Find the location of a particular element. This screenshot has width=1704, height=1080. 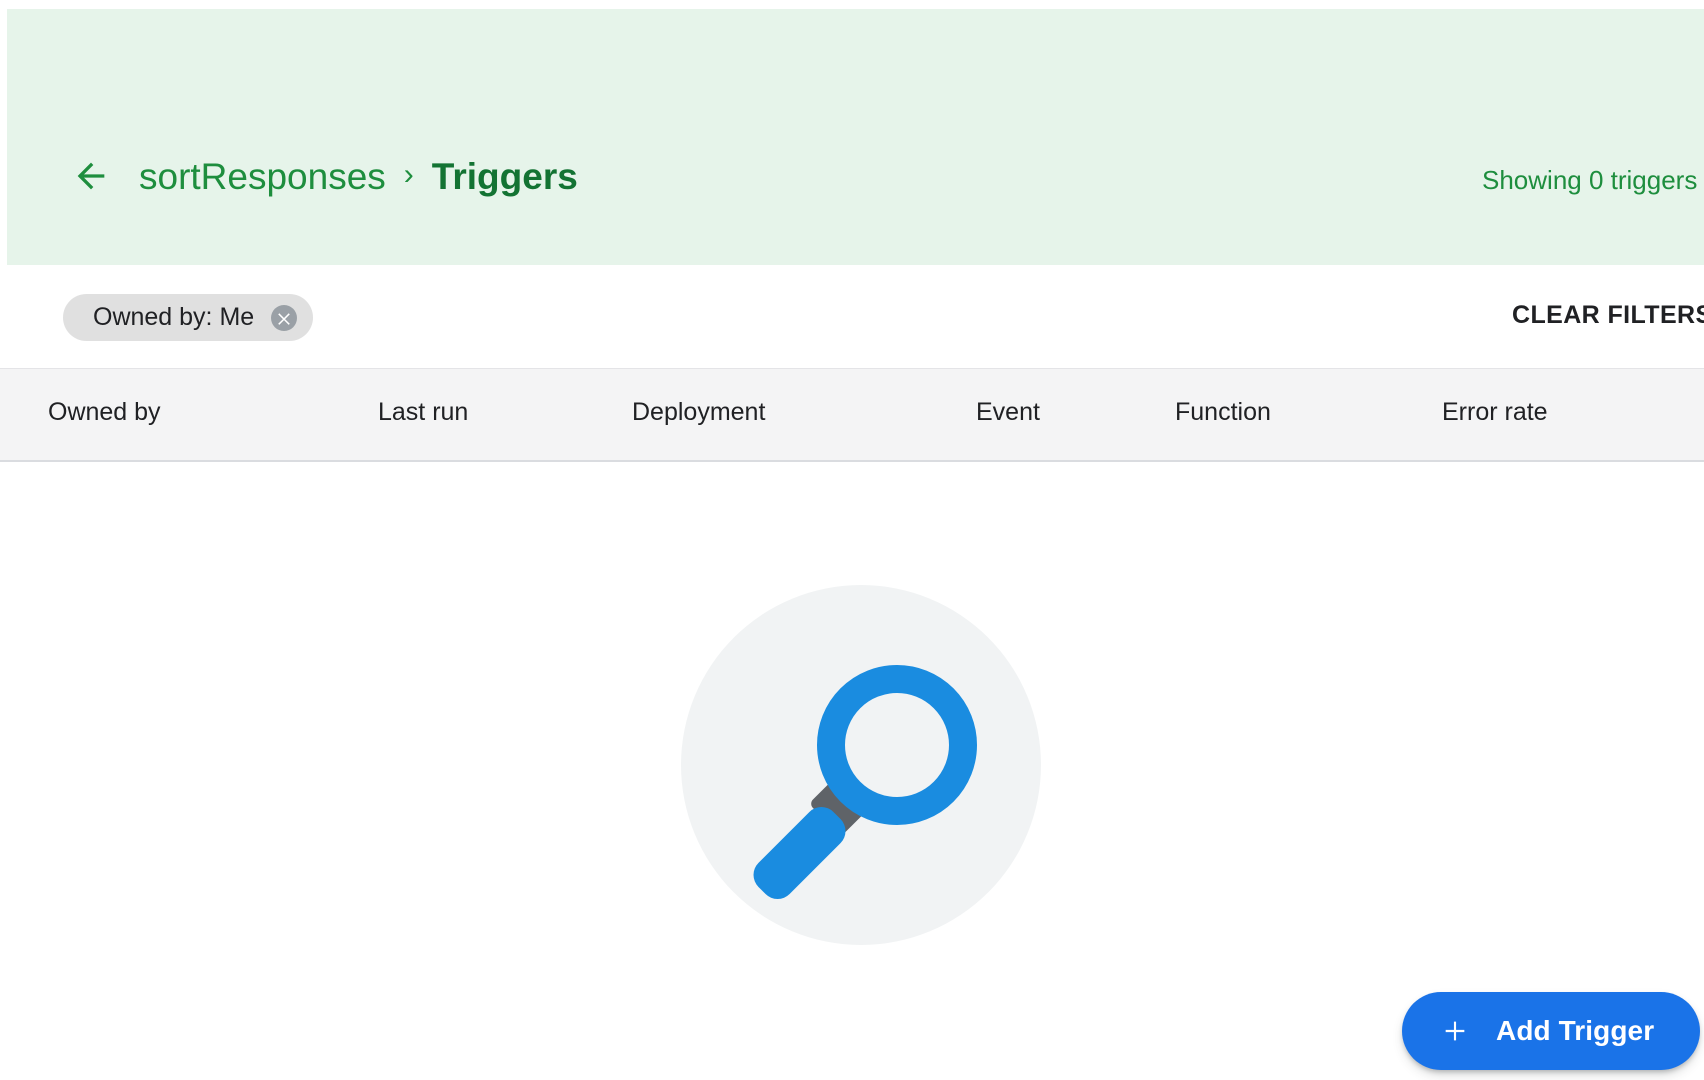

add-trigger-button: Add Trigger is located at coordinates (1551, 1031).